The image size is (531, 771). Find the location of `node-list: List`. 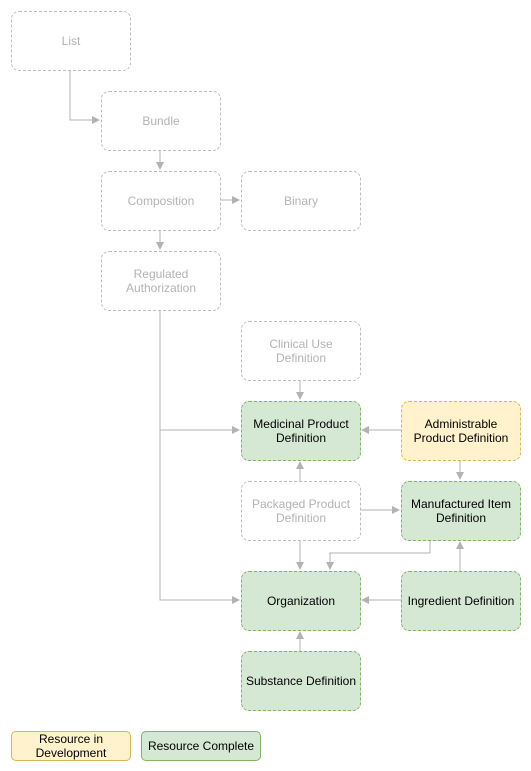

node-list: List is located at coordinates (71, 41).